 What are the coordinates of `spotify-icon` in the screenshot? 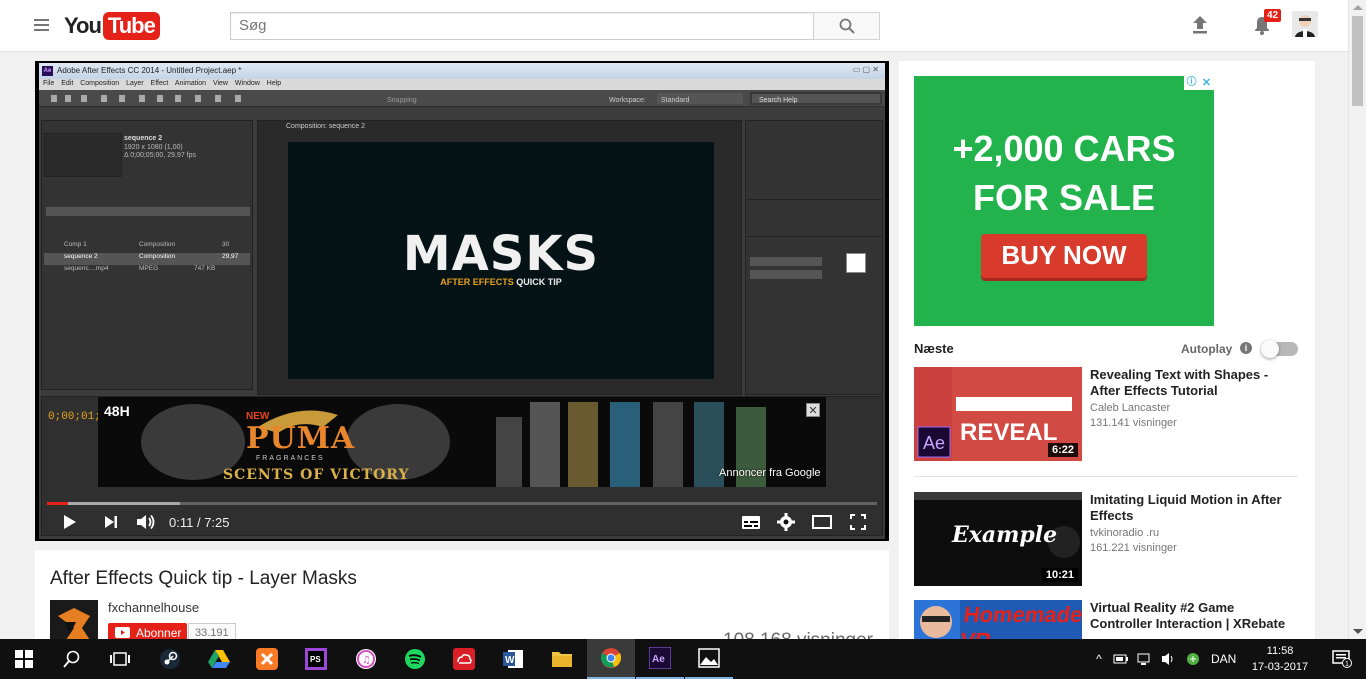 It's located at (415, 659).